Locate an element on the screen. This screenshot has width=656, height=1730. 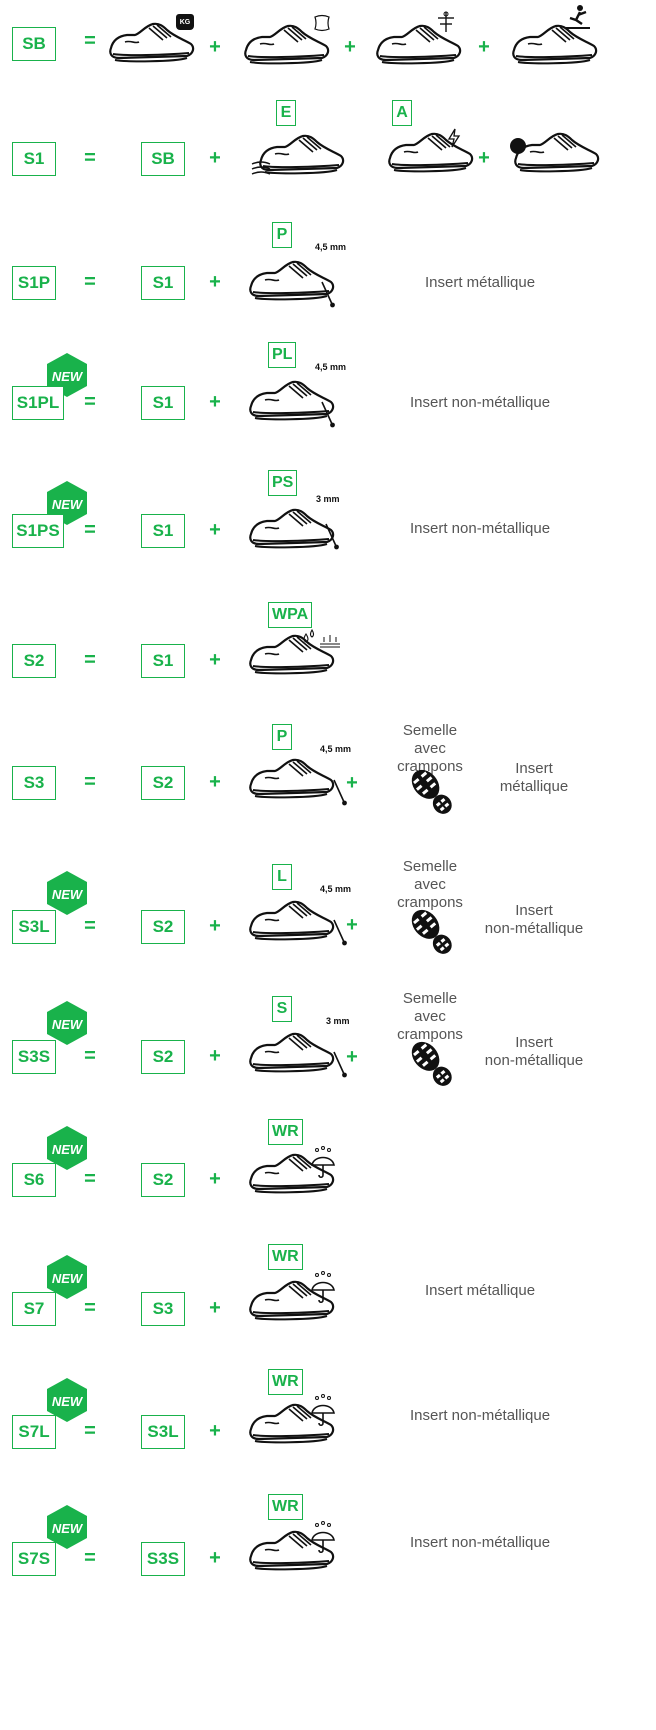
antistatic-icon is located at coordinates (446, 21).